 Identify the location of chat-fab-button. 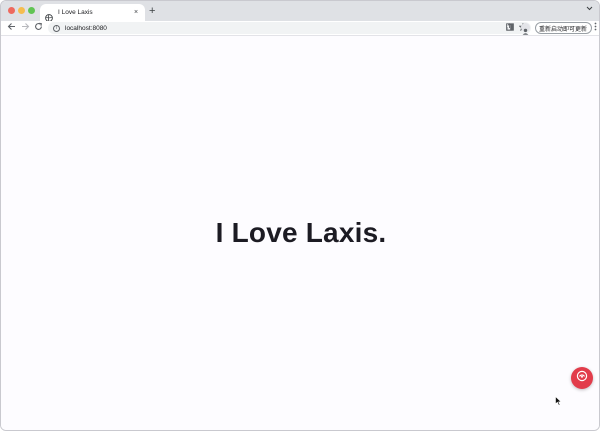
(582, 378).